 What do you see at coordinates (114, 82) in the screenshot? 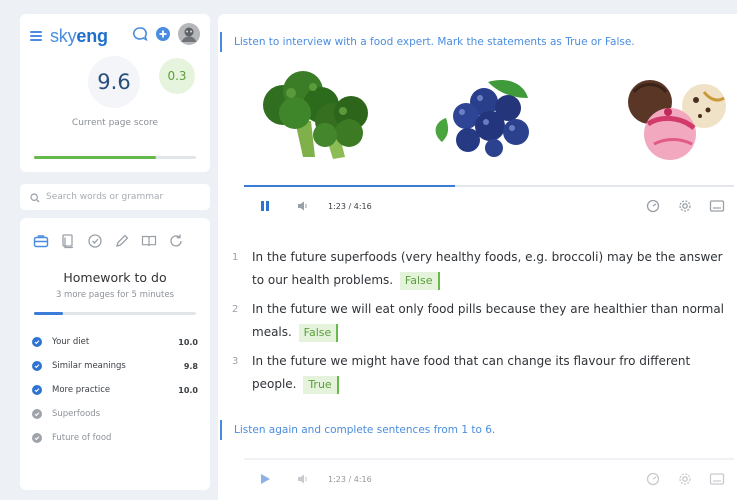
I see `page-score: 9.6` at bounding box center [114, 82].